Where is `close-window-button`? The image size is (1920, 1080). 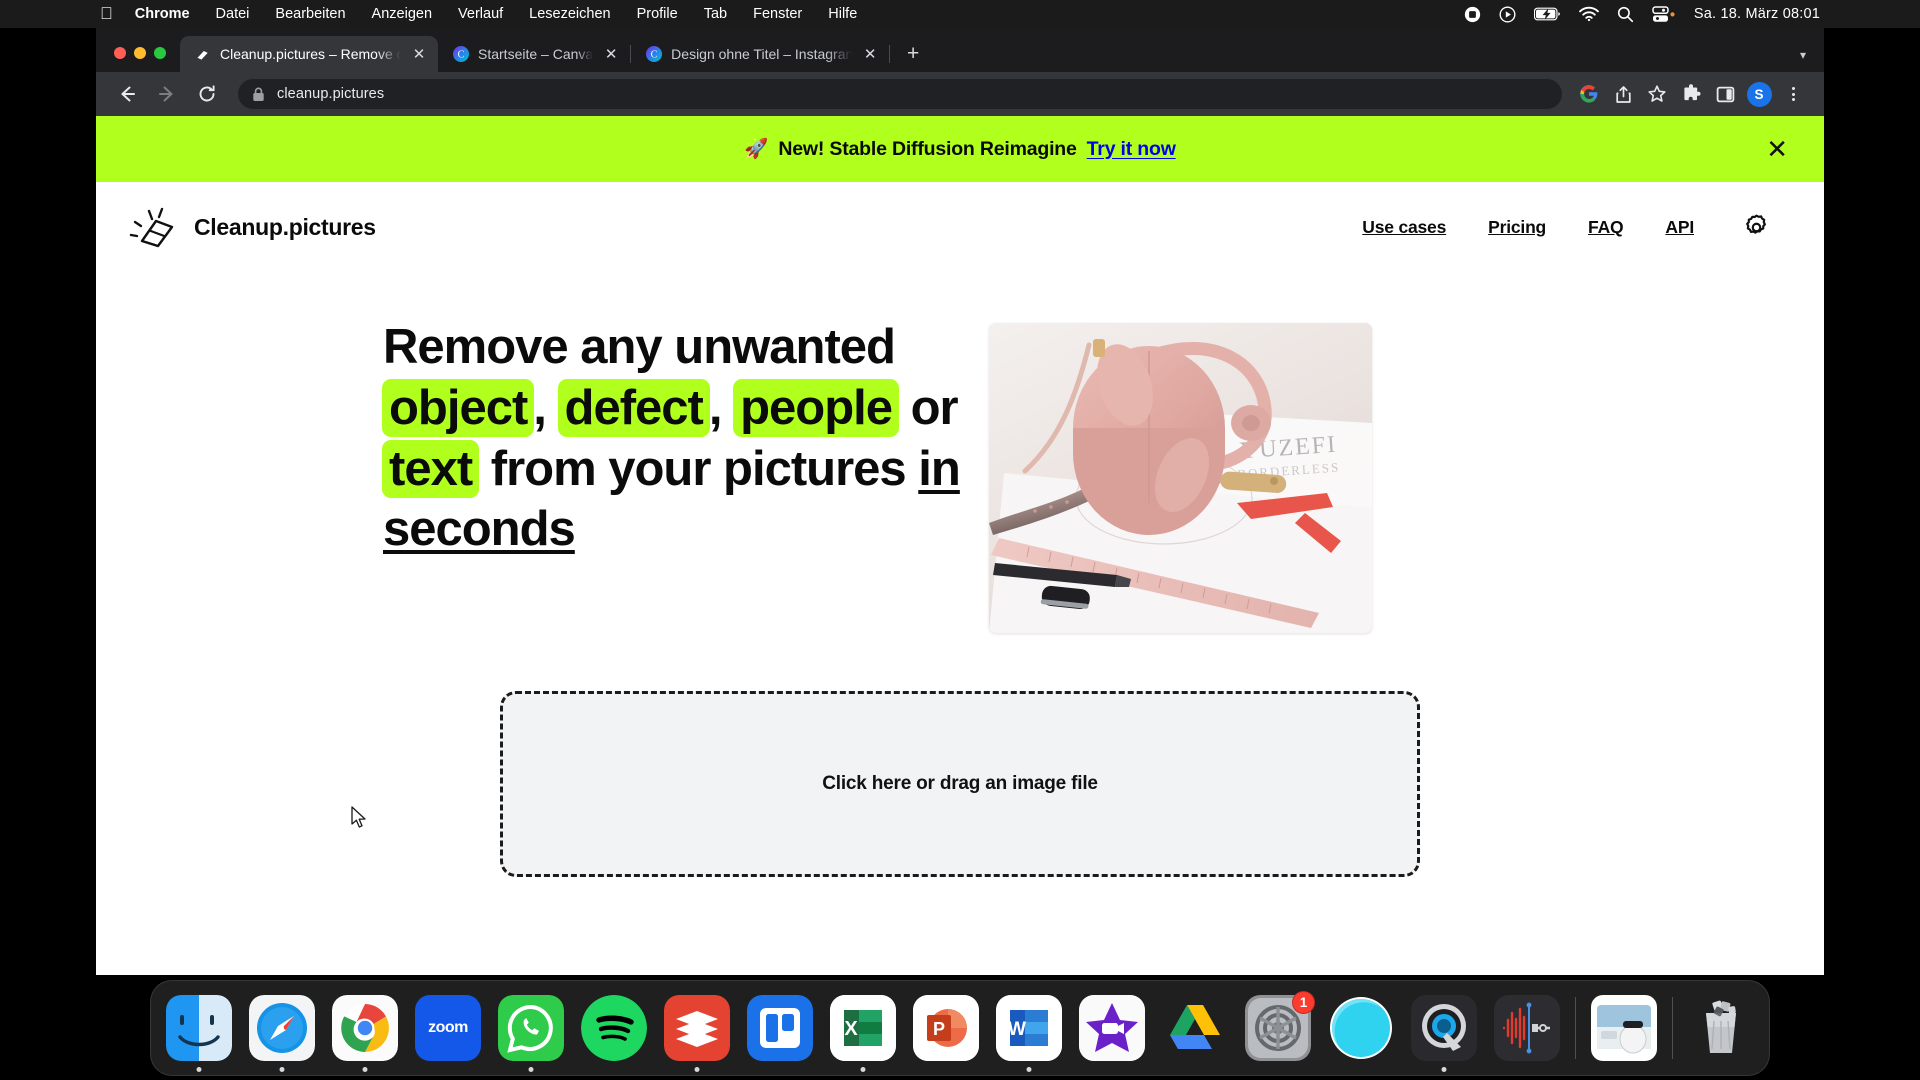
close-window-button is located at coordinates (120, 53).